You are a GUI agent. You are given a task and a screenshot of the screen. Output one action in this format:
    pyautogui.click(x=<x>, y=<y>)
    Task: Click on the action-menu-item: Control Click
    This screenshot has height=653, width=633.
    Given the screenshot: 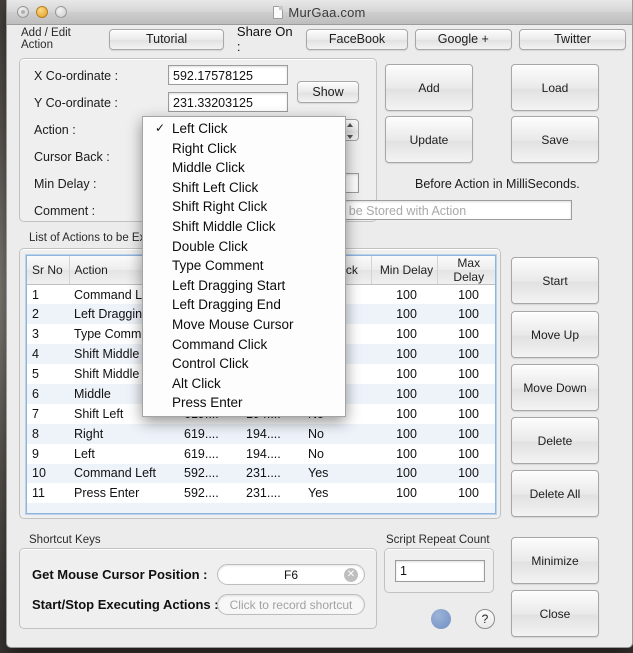 What is the action you would take?
    pyautogui.click(x=244, y=364)
    